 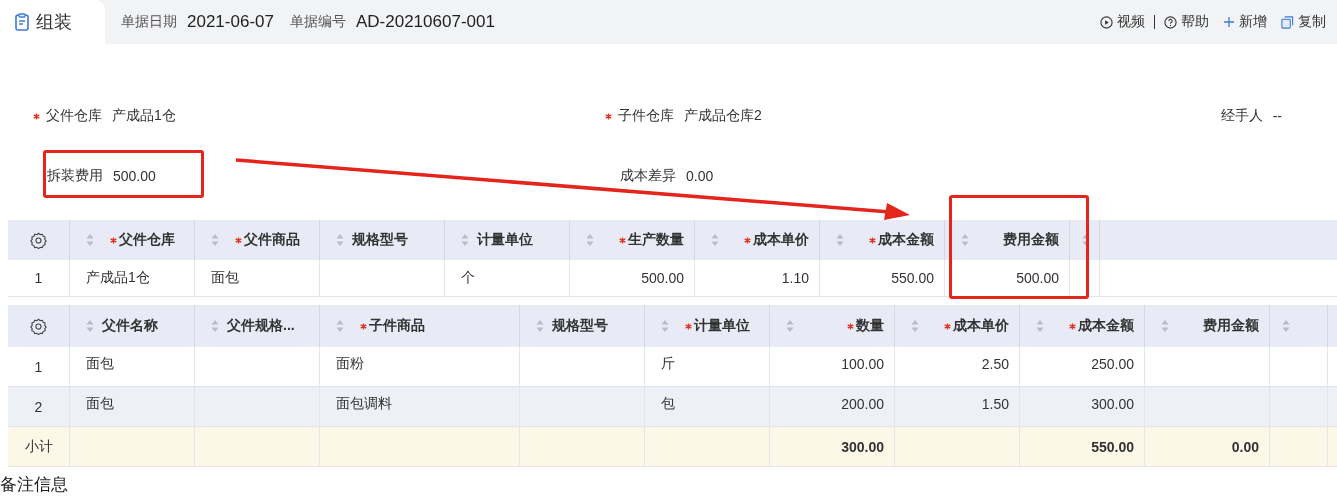 I want to click on table-cell: 1.10, so click(x=757, y=278).